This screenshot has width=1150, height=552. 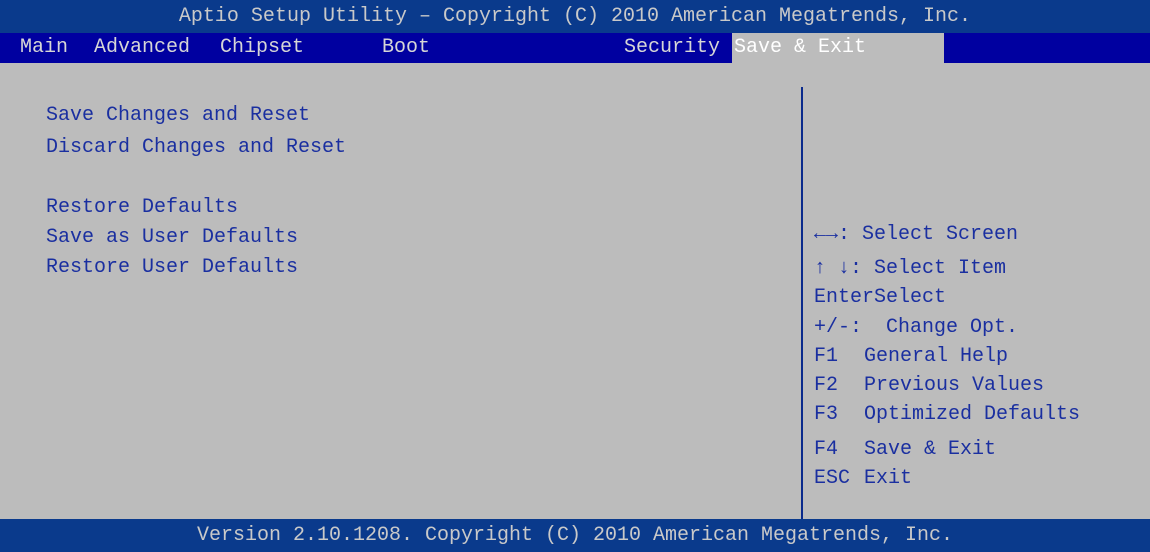 I want to click on help-key-up-down: ↑ ↓, so click(x=832, y=268).